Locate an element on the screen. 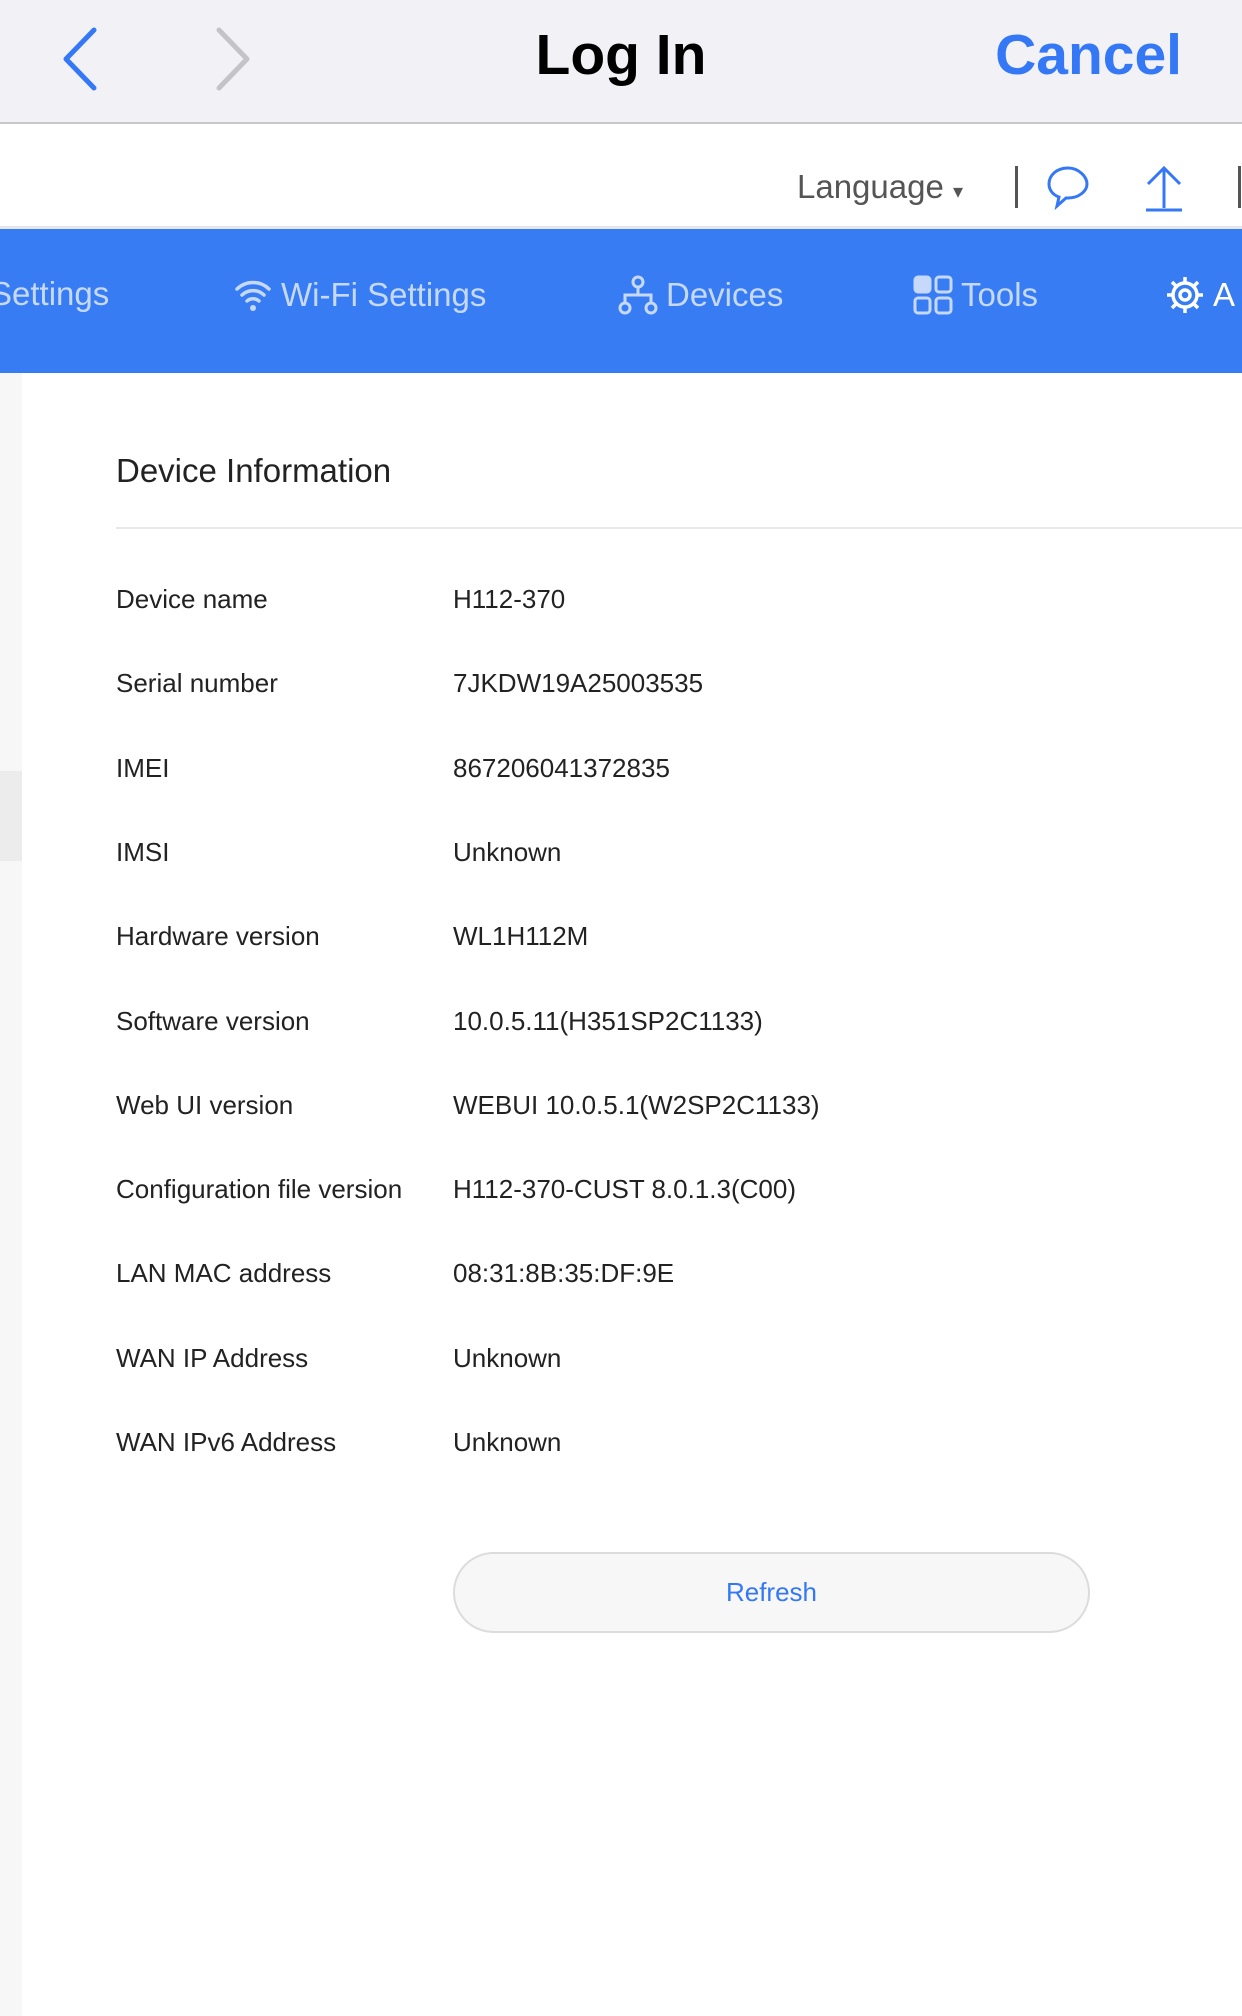 Image resolution: width=1242 pixels, height=2016 pixels. browser-nav-bar: Log In Cancel is located at coordinates (621, 62).